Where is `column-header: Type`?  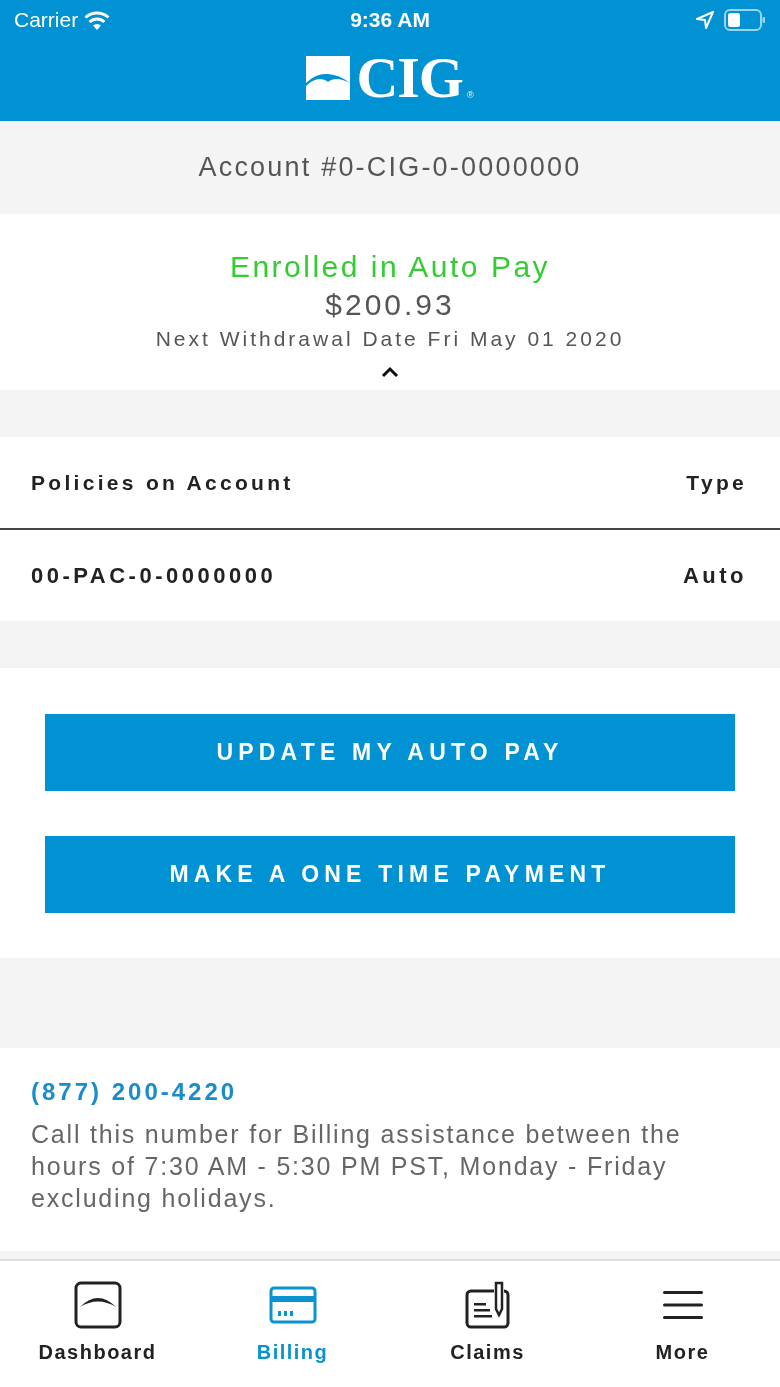
column-header: Type is located at coordinates (716, 482).